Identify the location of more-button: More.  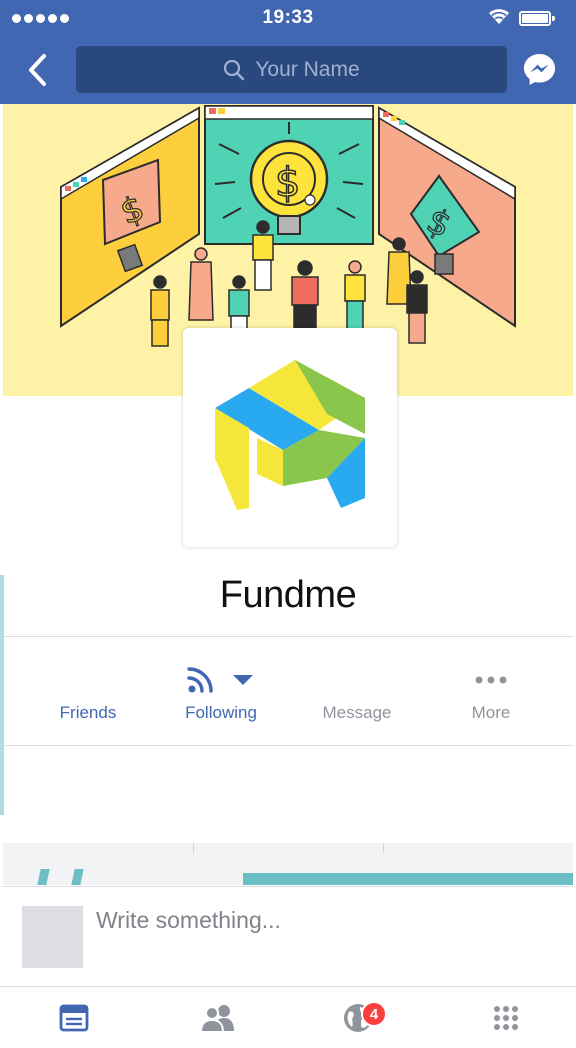
(491, 695).